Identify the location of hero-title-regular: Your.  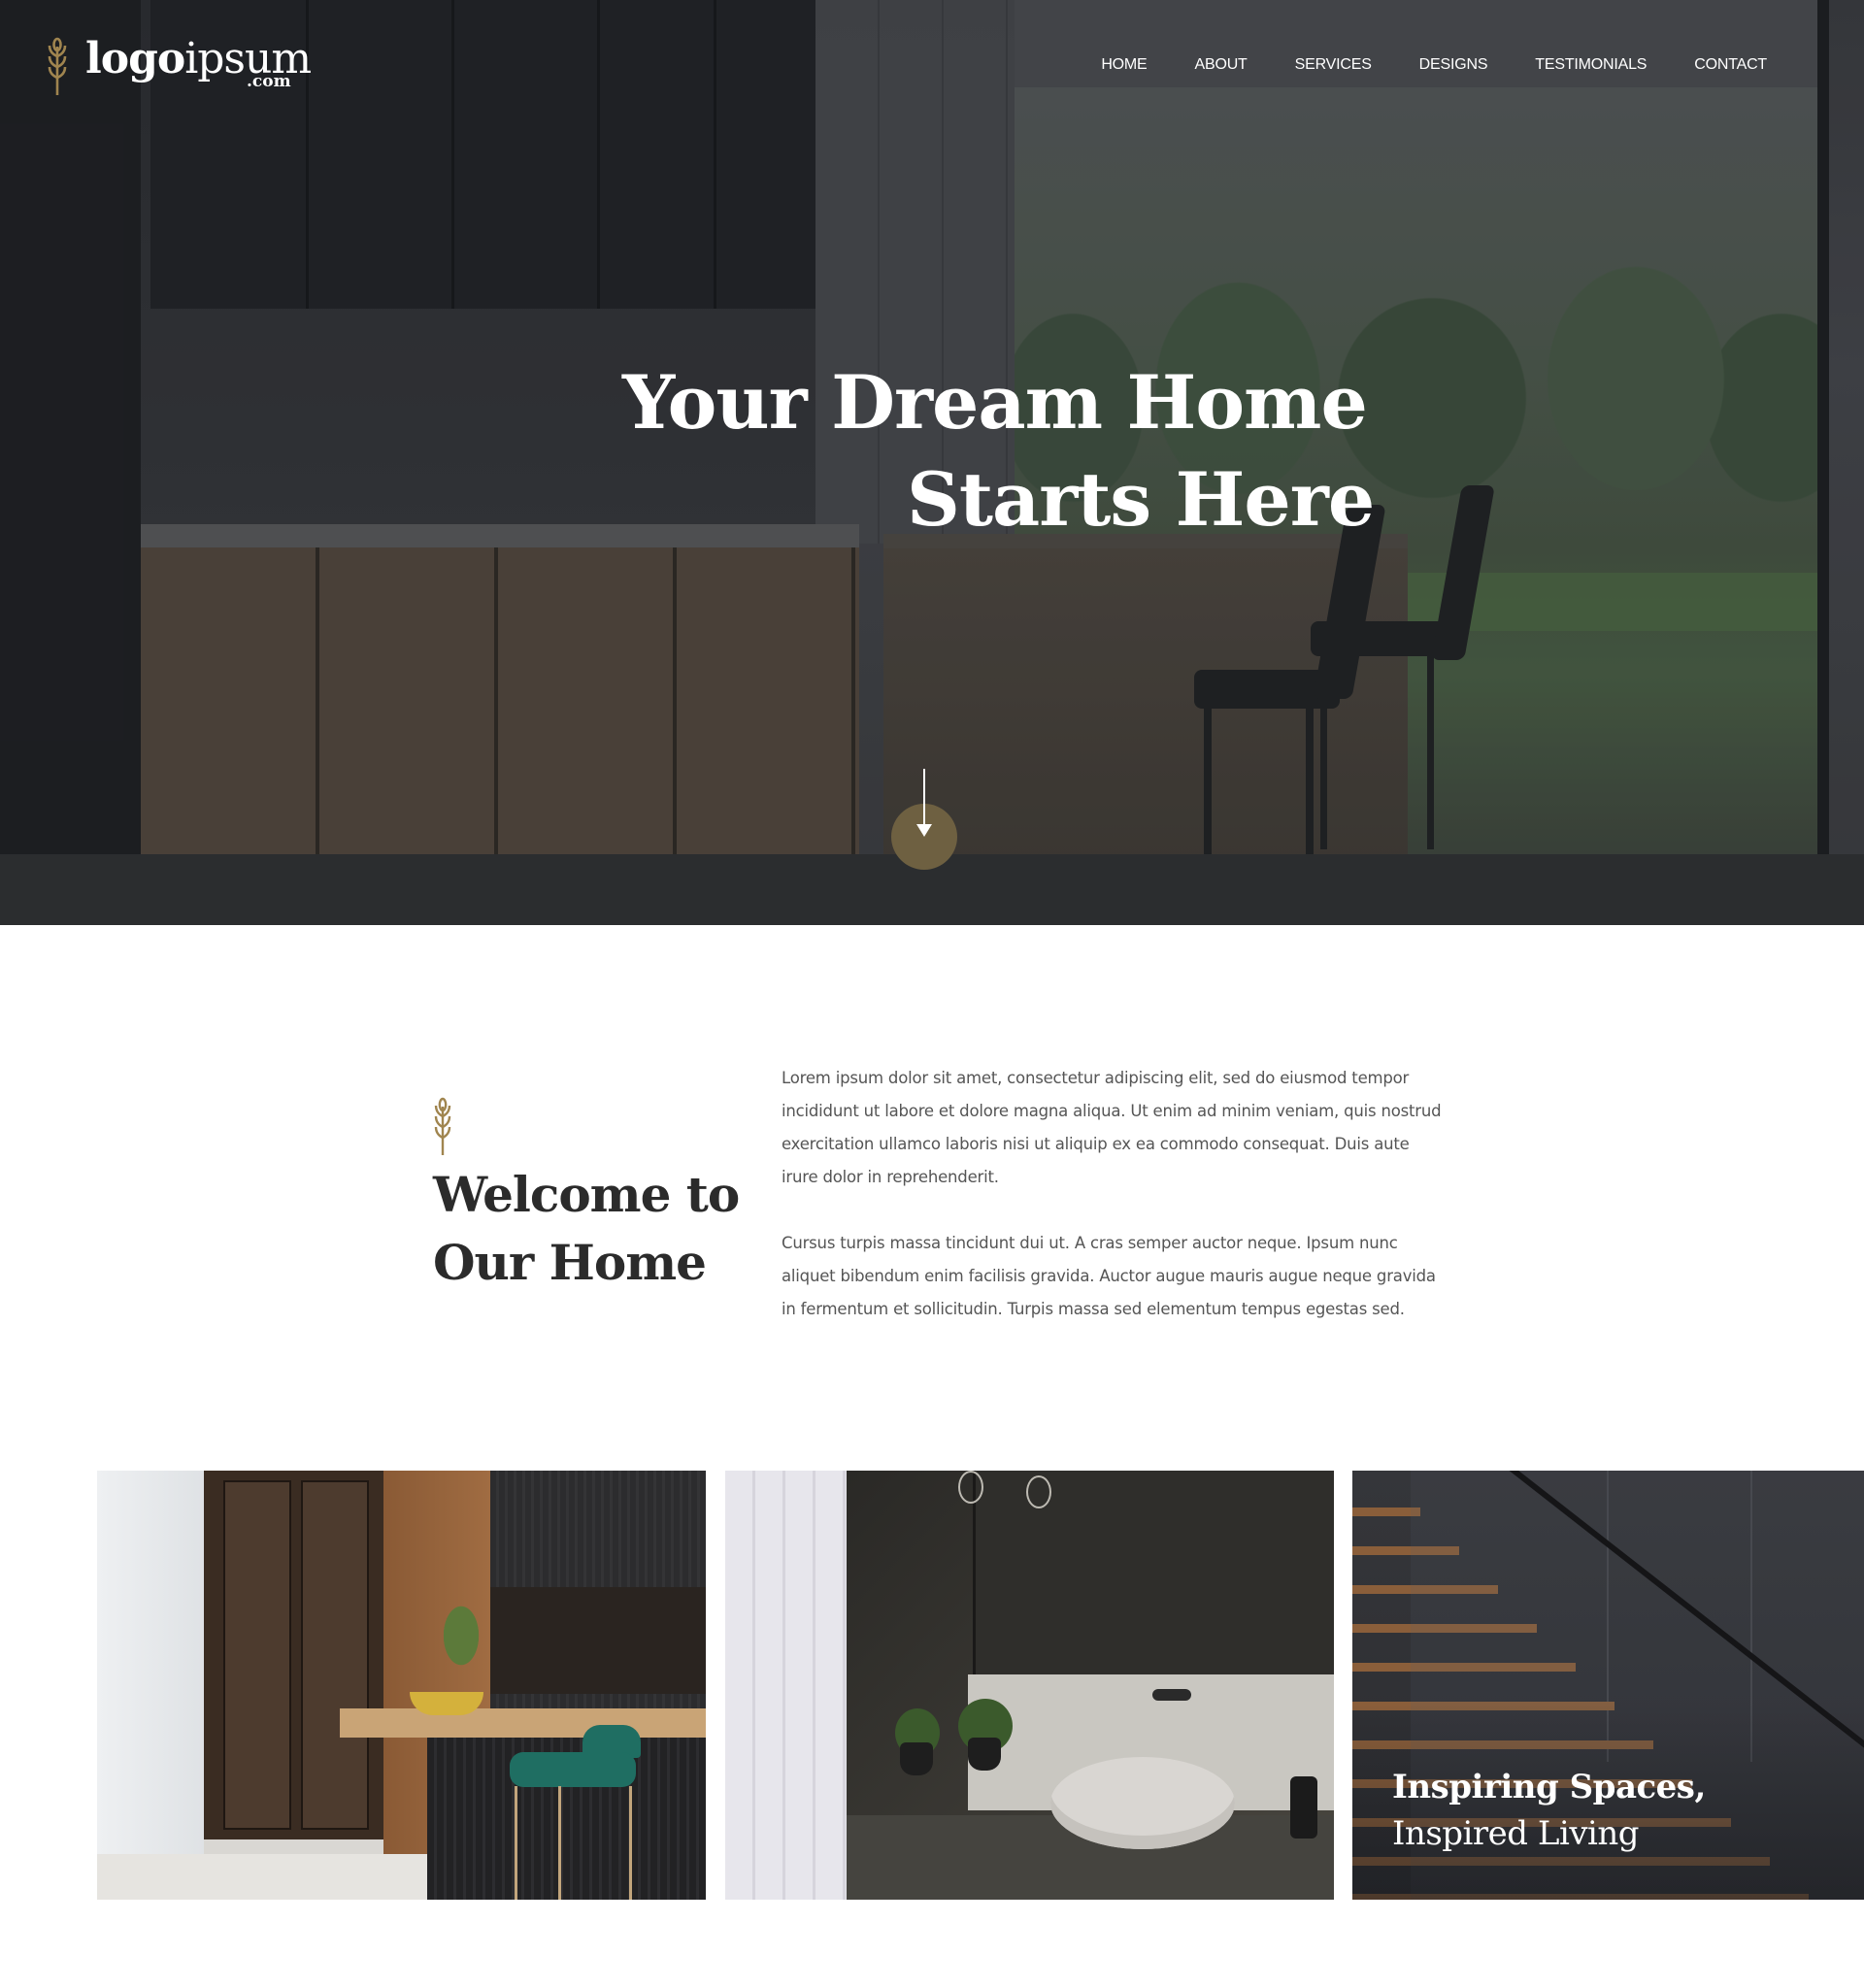
(727, 402).